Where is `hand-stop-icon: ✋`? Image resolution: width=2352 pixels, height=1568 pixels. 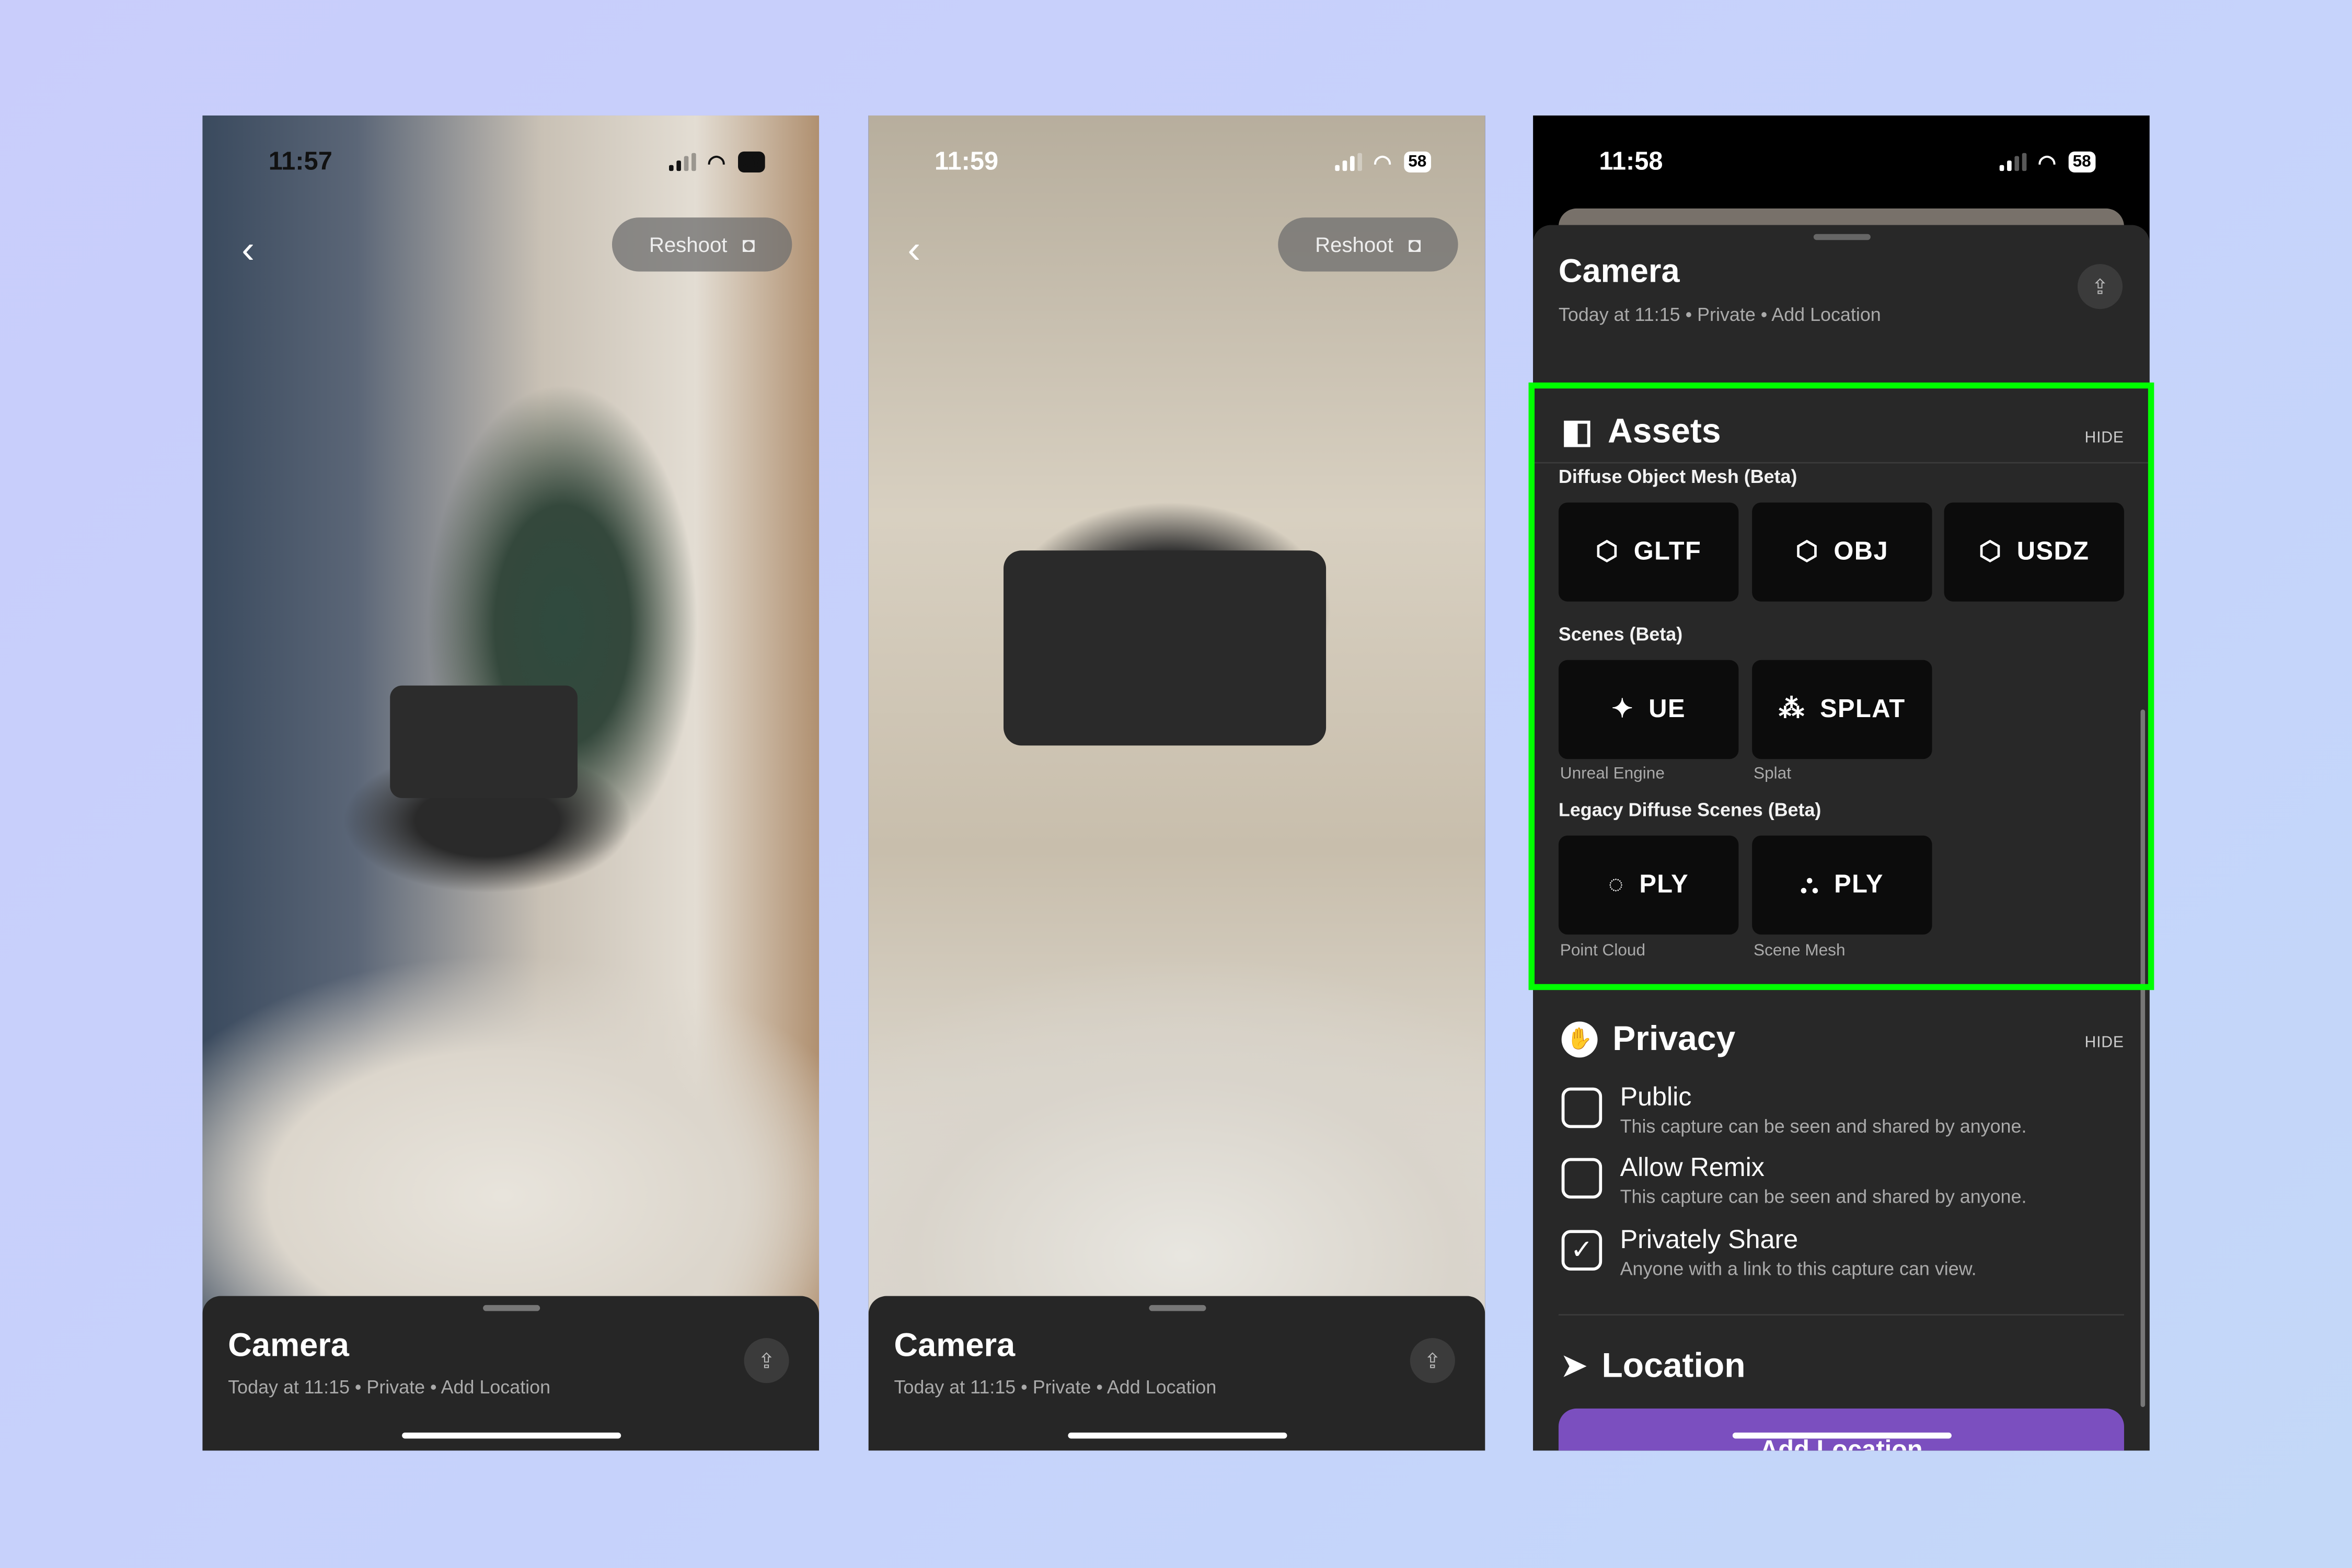
hand-stop-icon: ✋ is located at coordinates (1579, 1039).